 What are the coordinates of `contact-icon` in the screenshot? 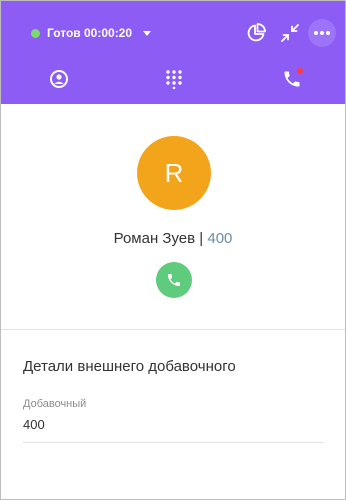 It's located at (59, 79).